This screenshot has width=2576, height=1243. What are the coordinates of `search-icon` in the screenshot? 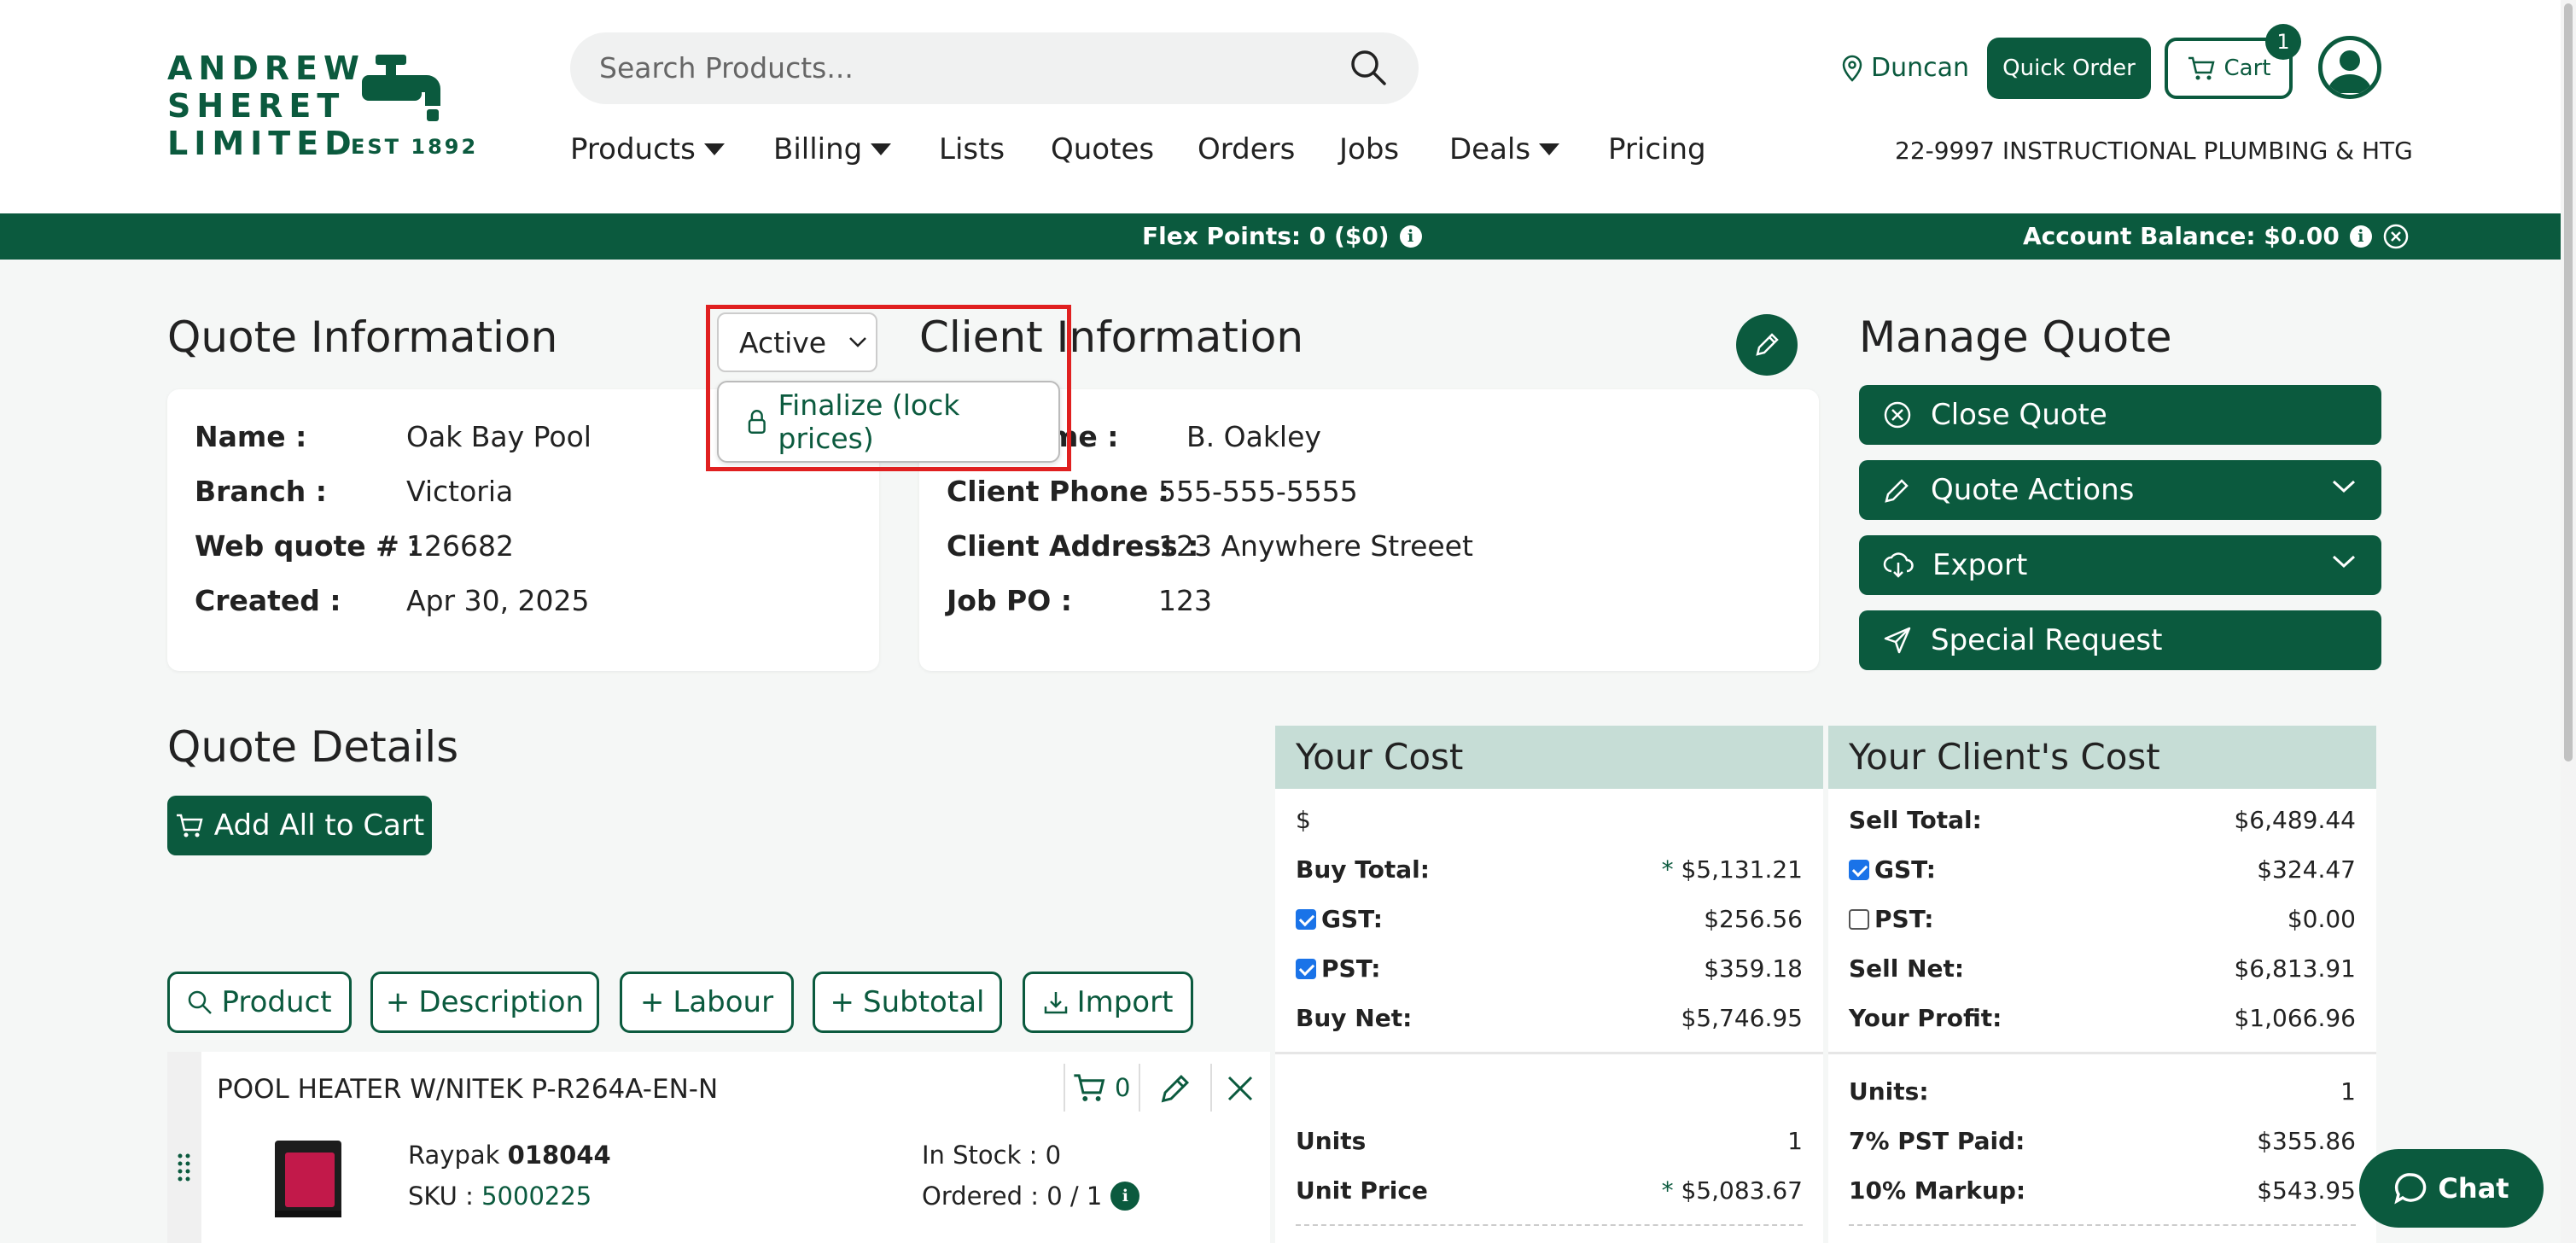 It's located at (1368, 67).